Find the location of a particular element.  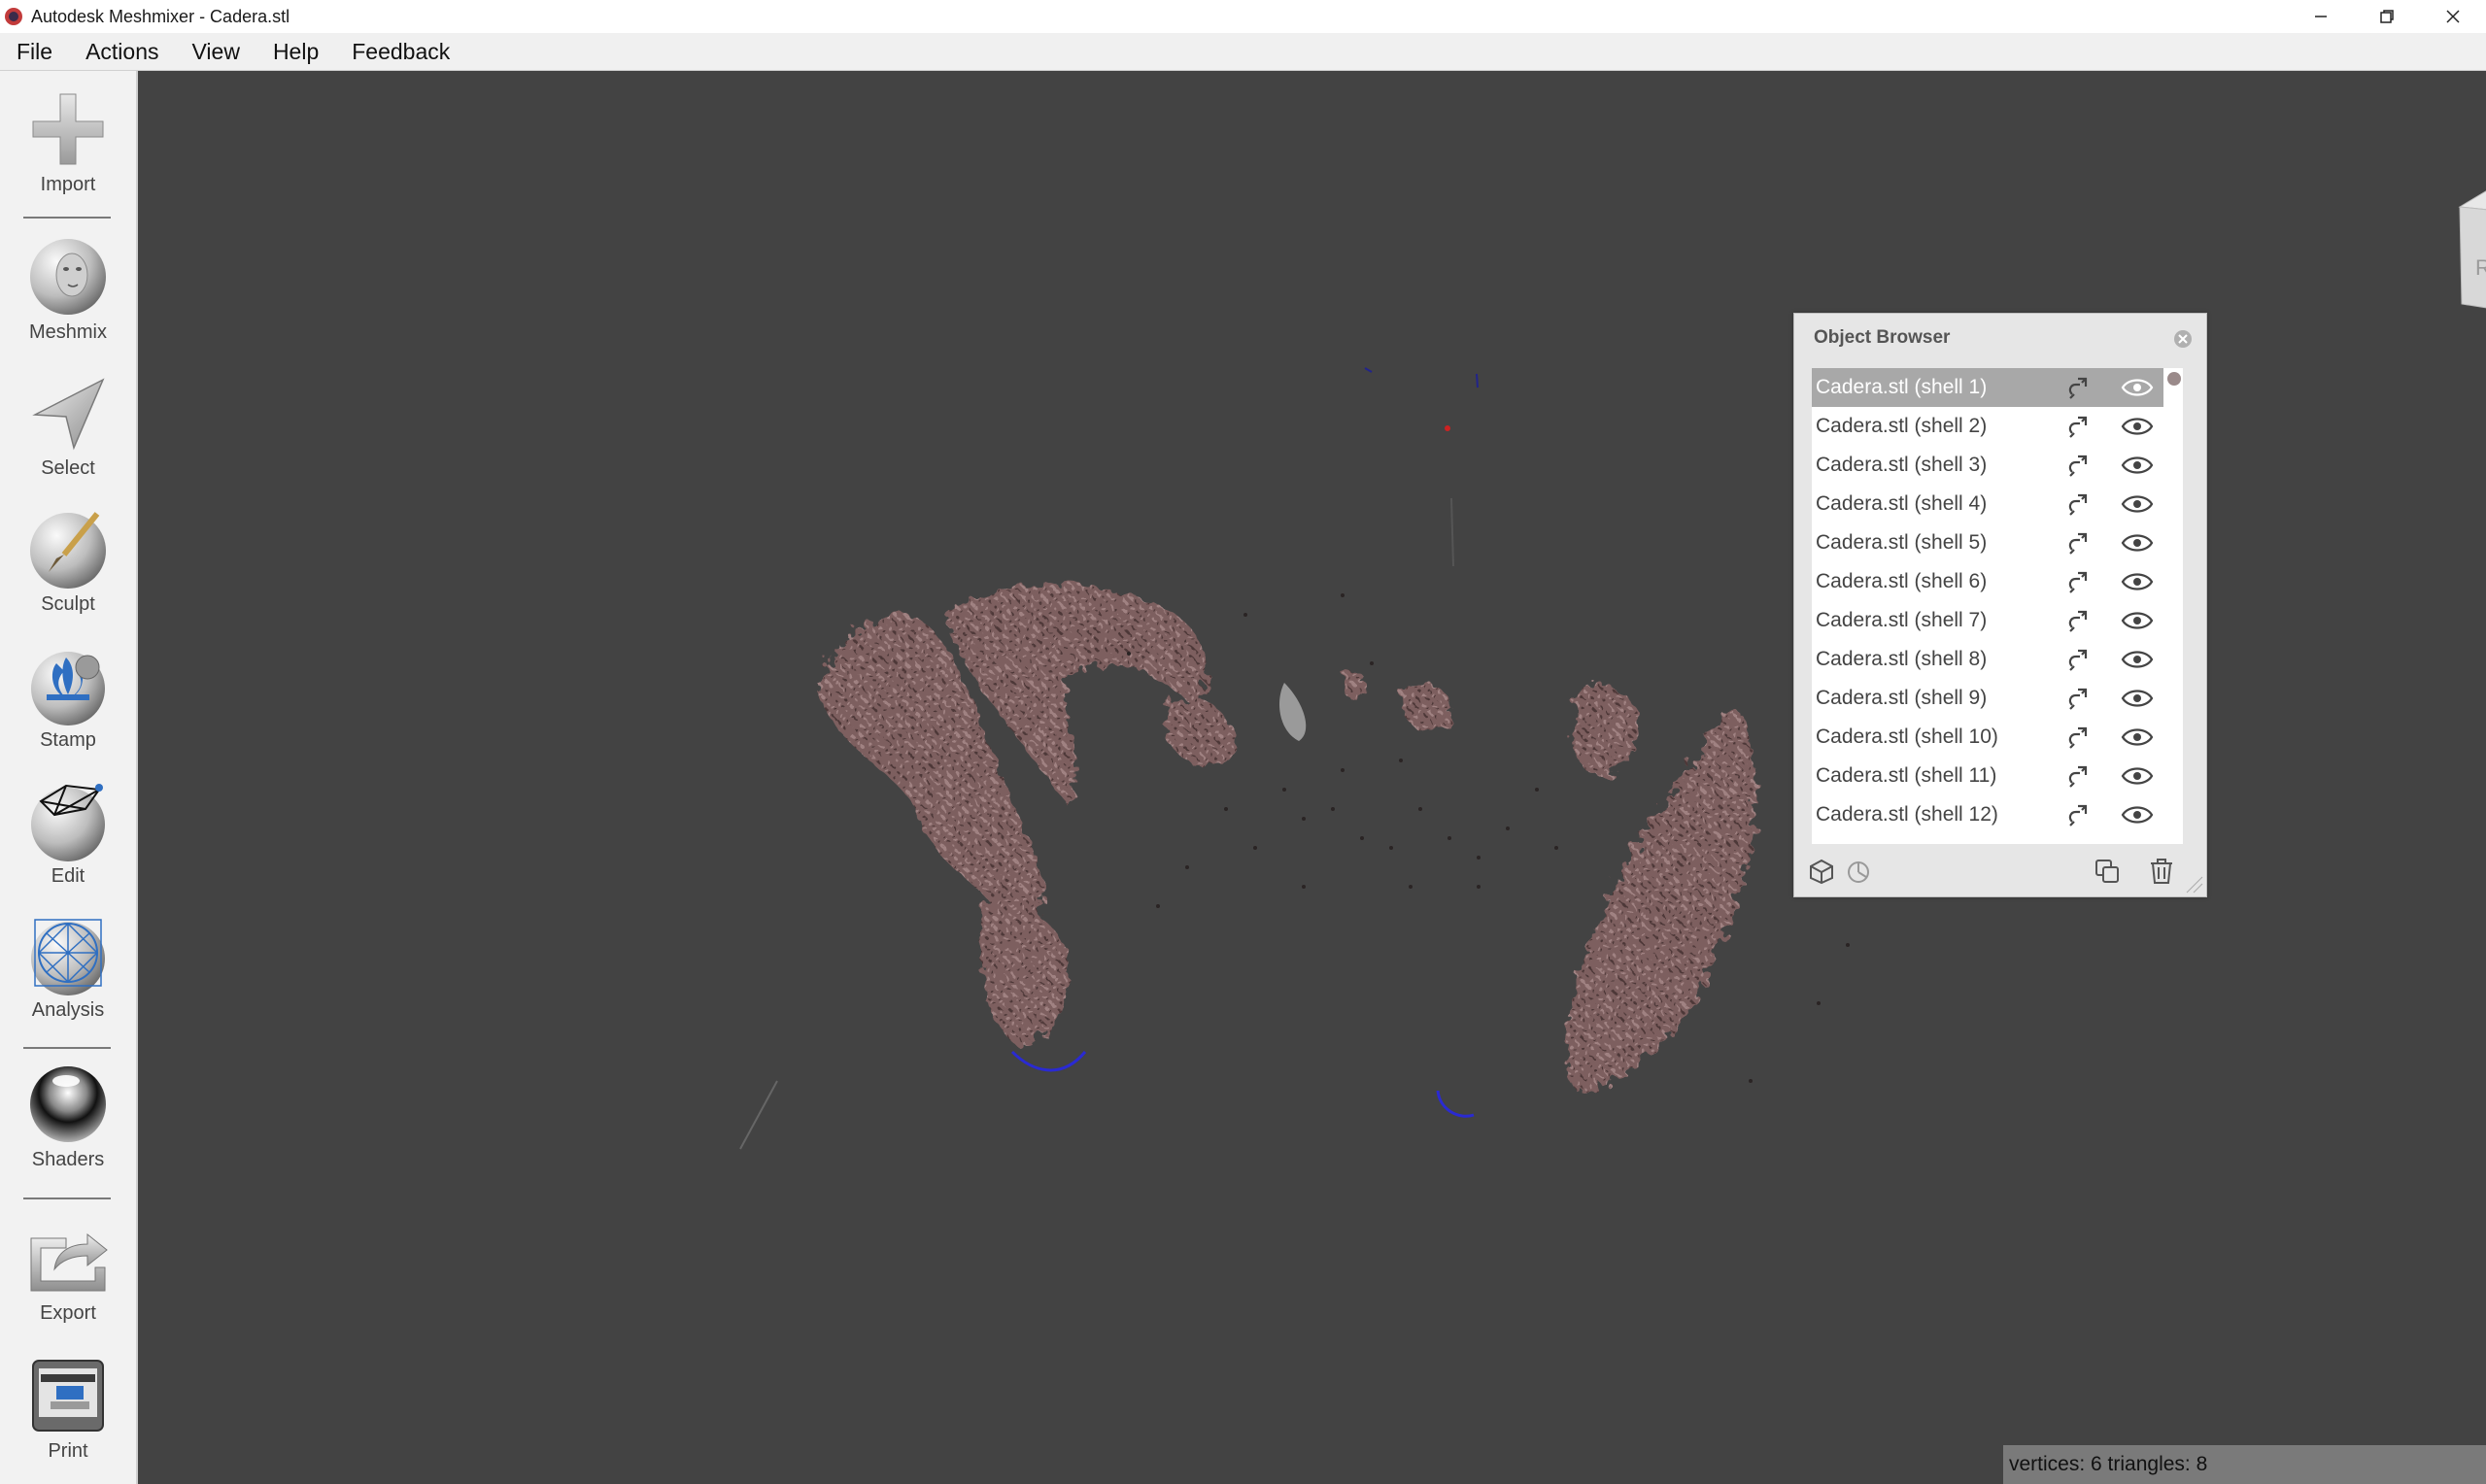

object-list-item: Cadera.stl (shell 7) is located at coordinates (1987, 620).